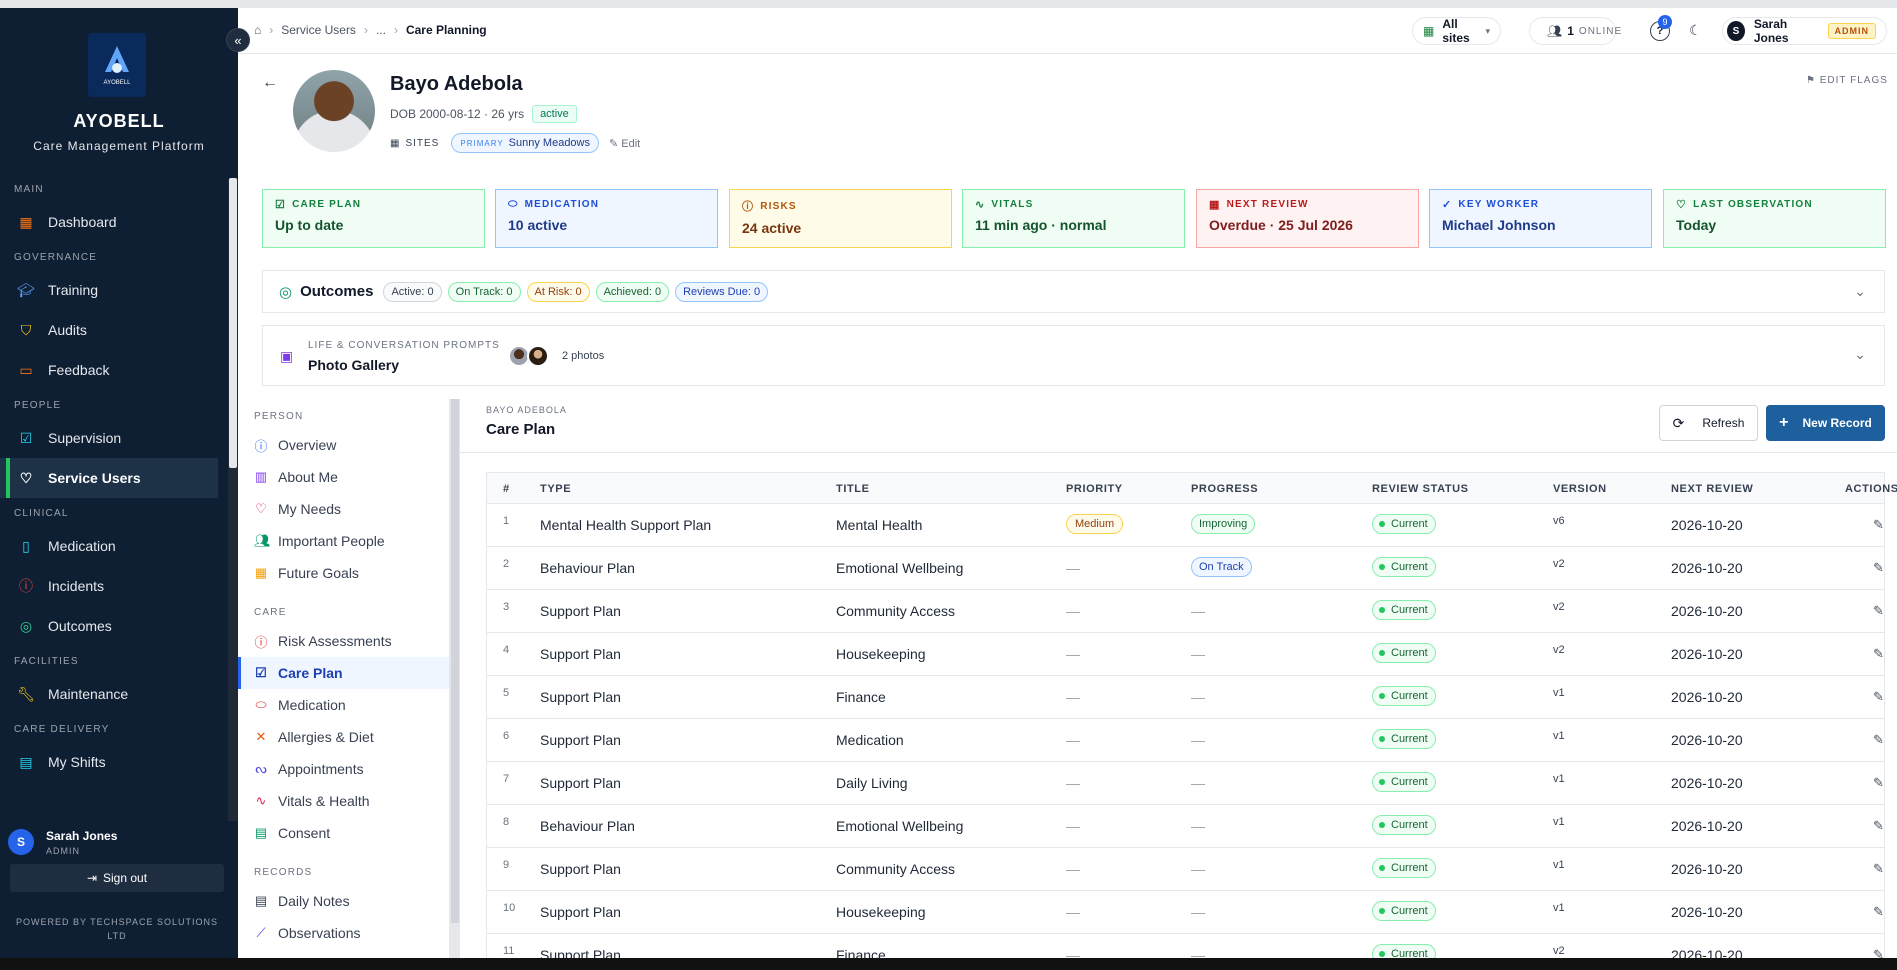  Describe the element at coordinates (455, 661) in the screenshot. I see `record-nav-scrollbar-thumb` at that location.